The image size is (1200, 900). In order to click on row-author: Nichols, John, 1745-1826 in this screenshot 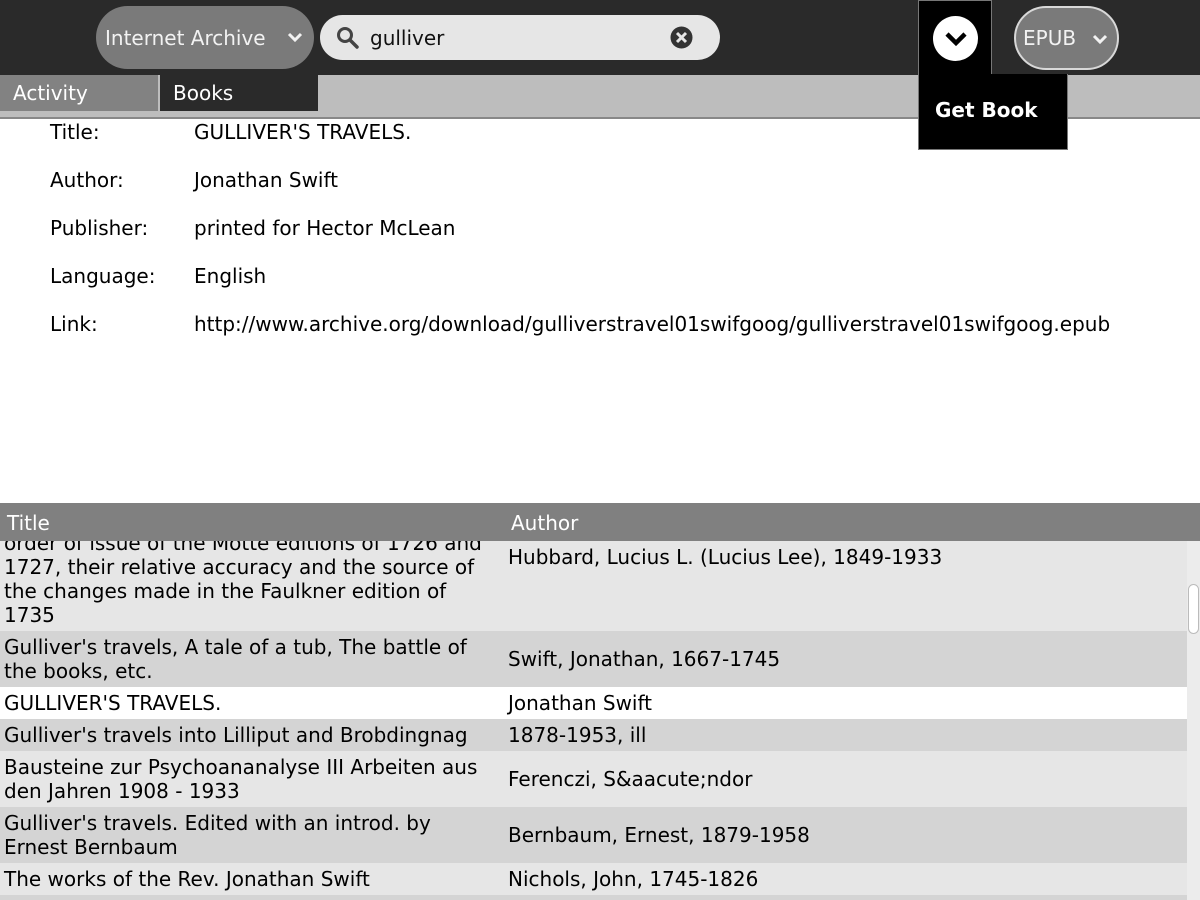, I will do `click(633, 879)`.